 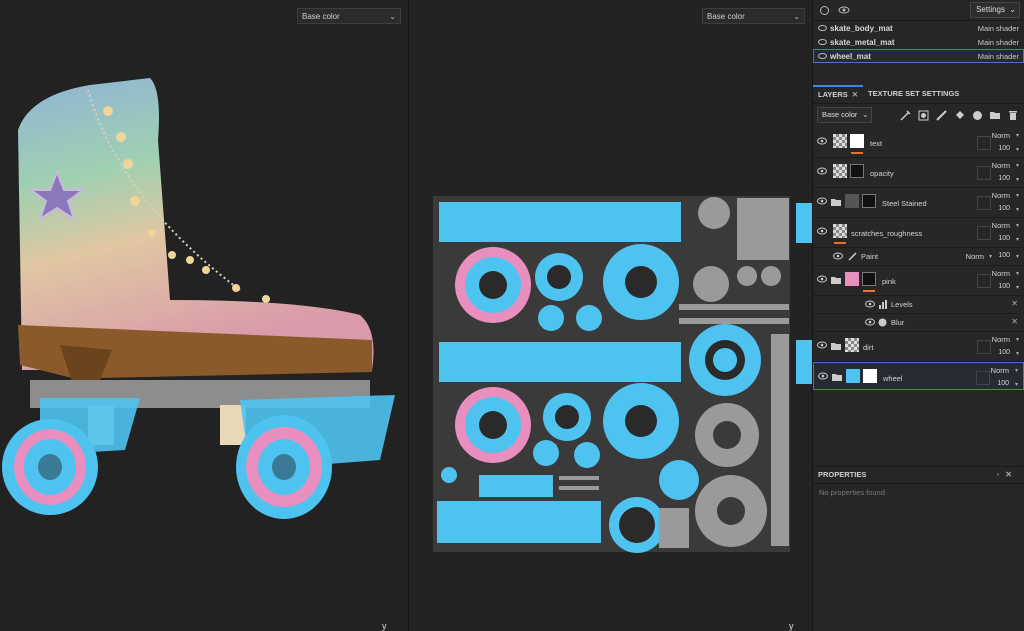 What do you see at coordinates (870, 256) in the screenshot?
I see `layer-name: Paint` at bounding box center [870, 256].